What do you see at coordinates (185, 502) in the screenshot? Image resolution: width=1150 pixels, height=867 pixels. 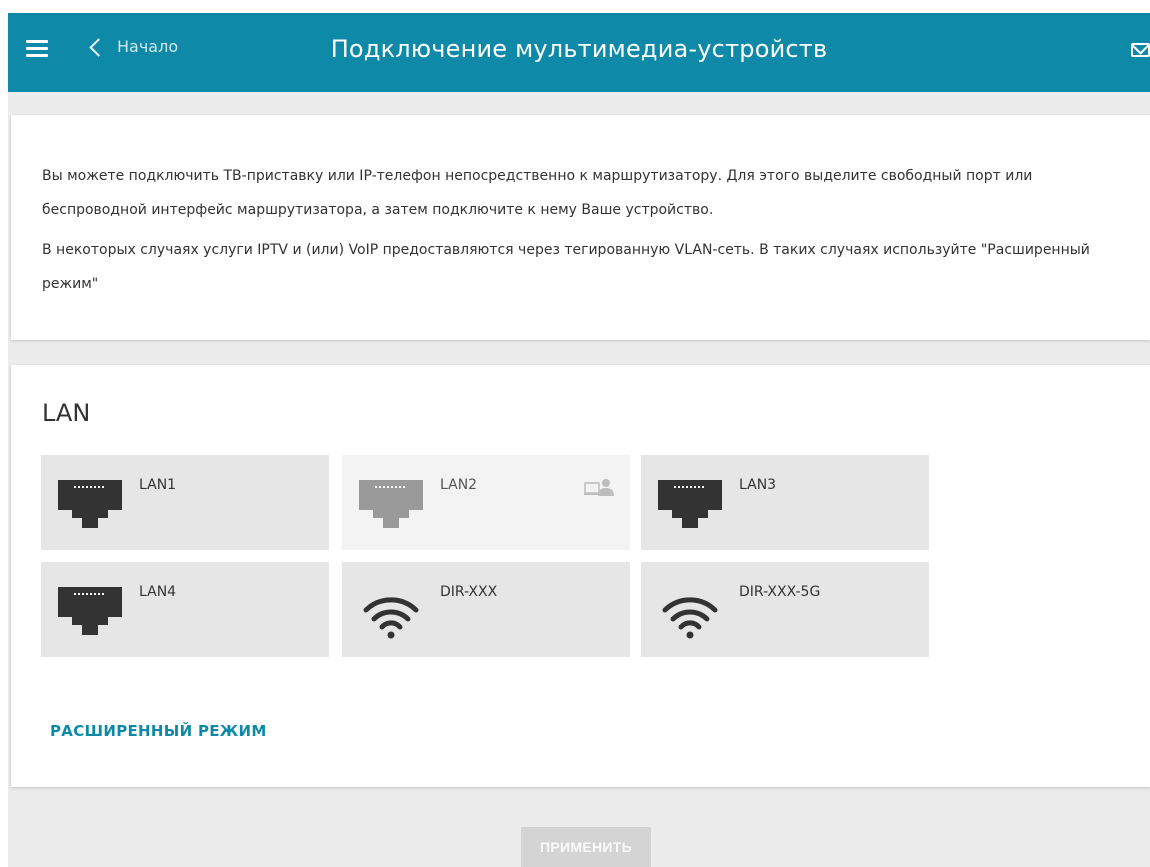 I see `port-tile-lan1: LAN1` at bounding box center [185, 502].